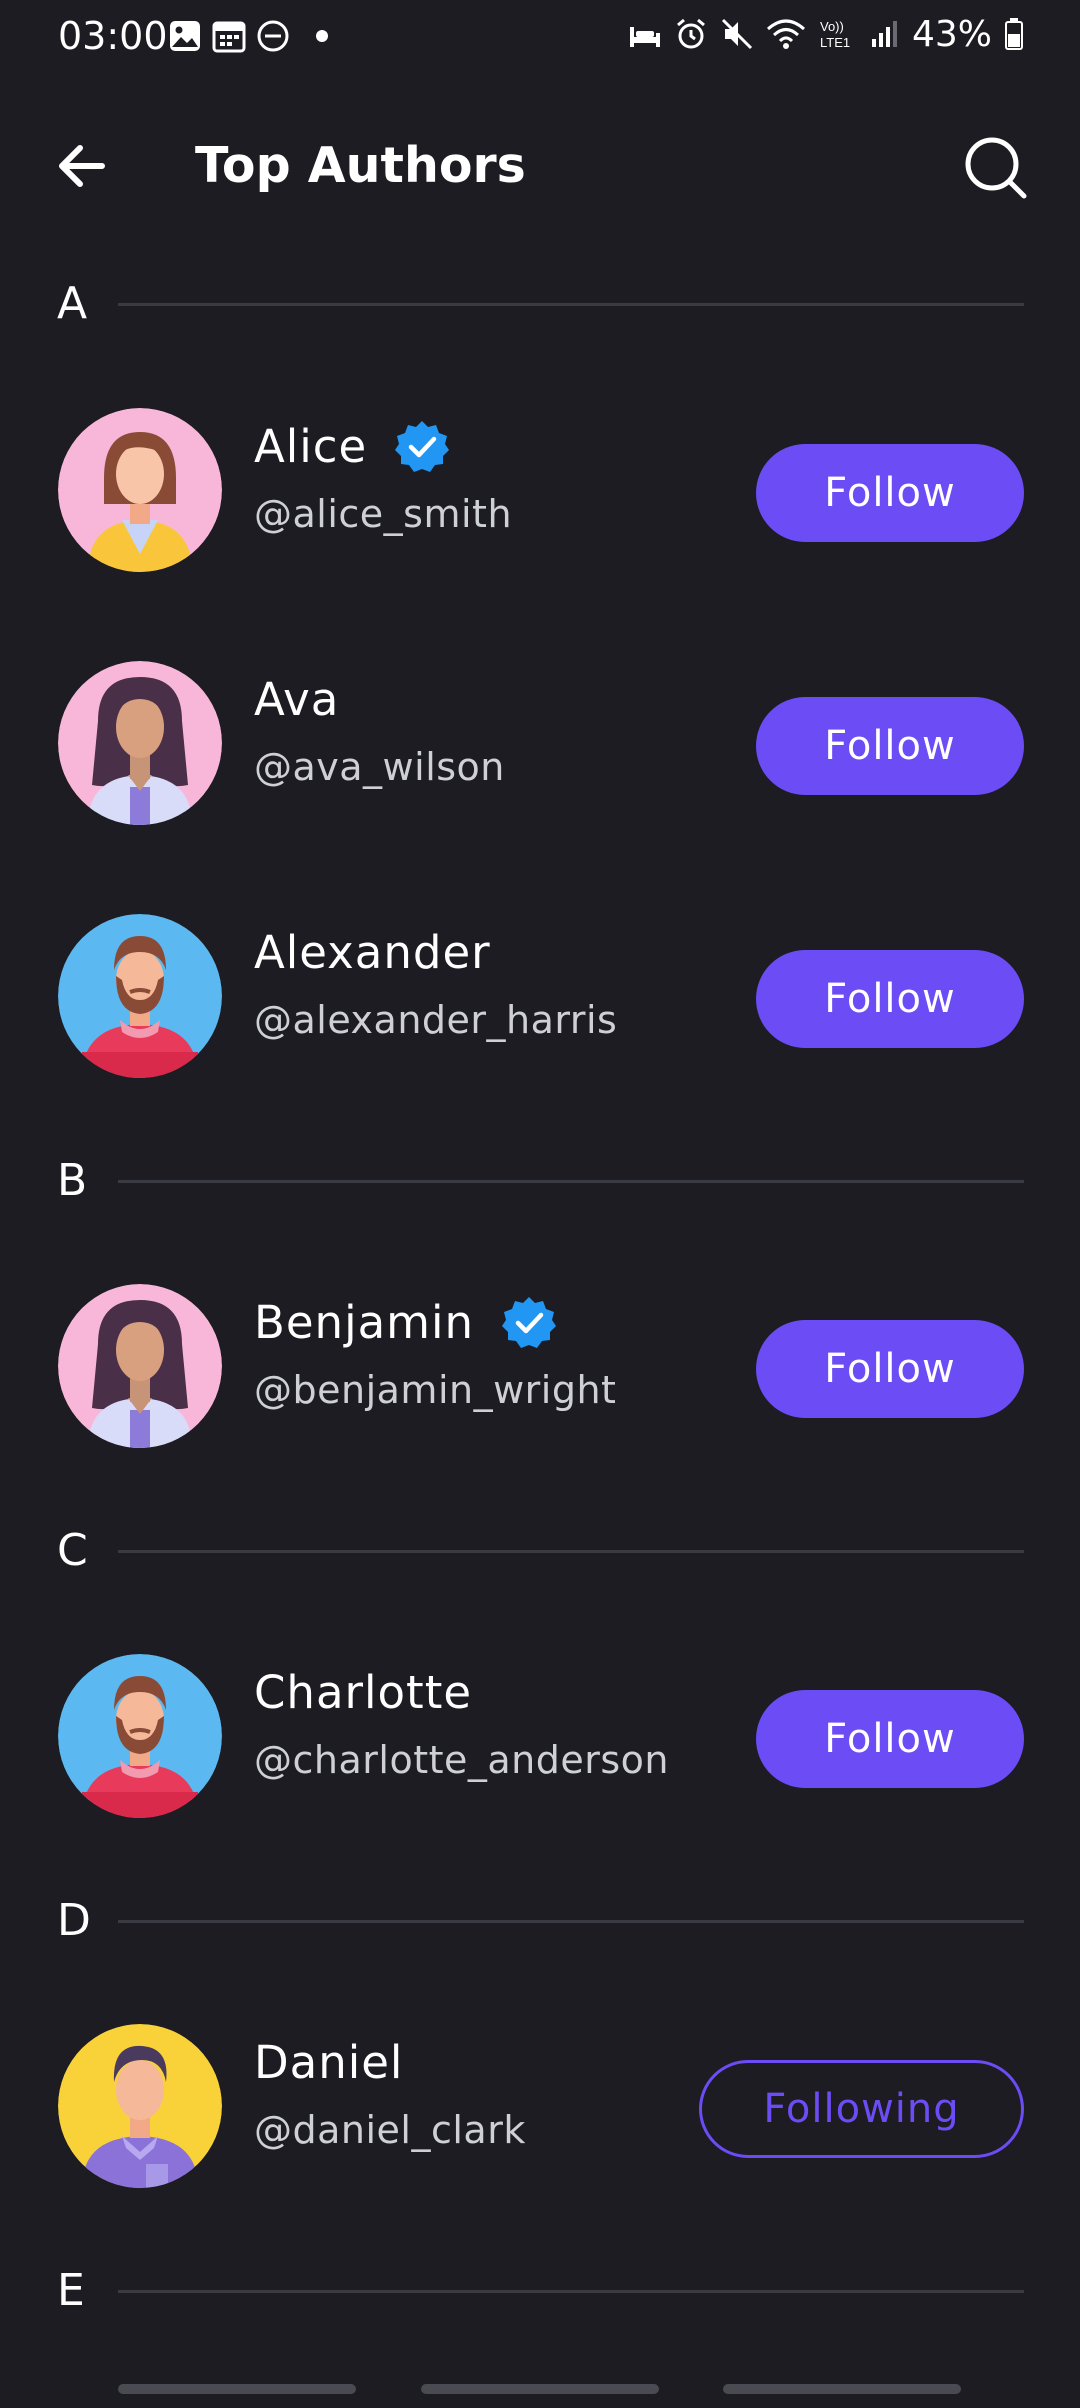 Image resolution: width=1080 pixels, height=2408 pixels. Describe the element at coordinates (996, 168) in the screenshot. I see `search-icon` at that location.